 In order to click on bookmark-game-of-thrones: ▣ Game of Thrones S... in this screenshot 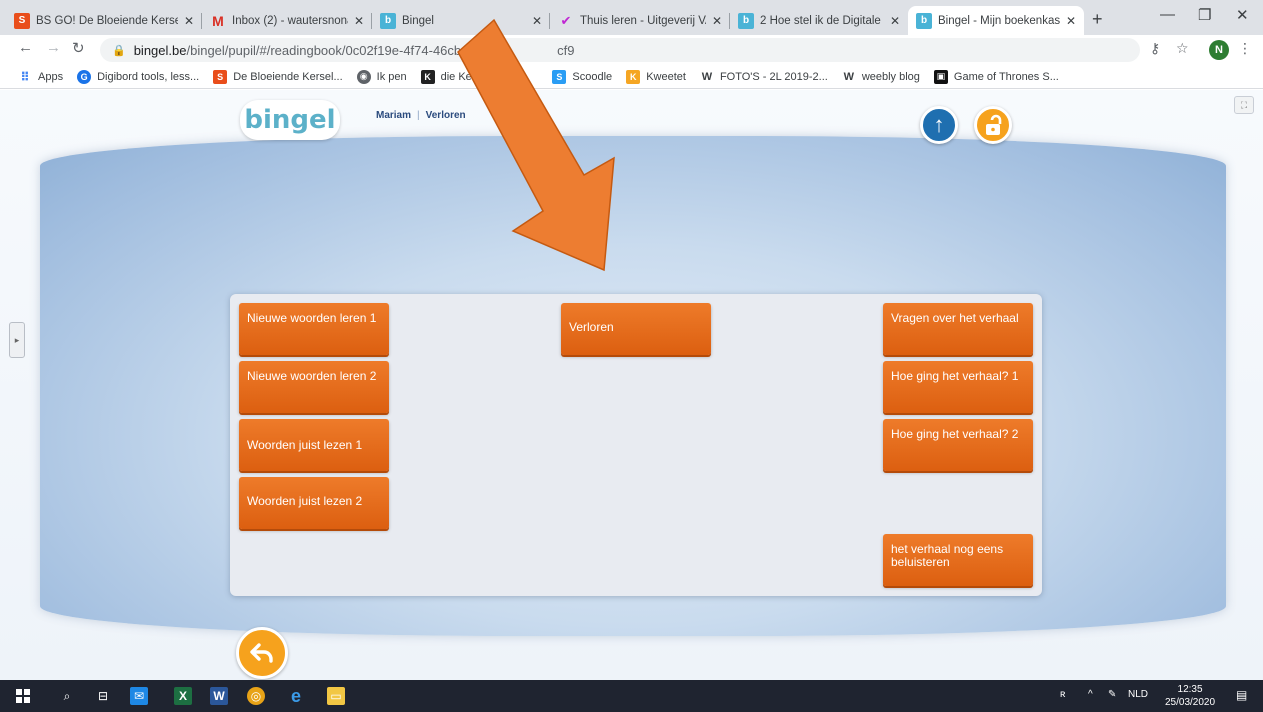, I will do `click(996, 76)`.